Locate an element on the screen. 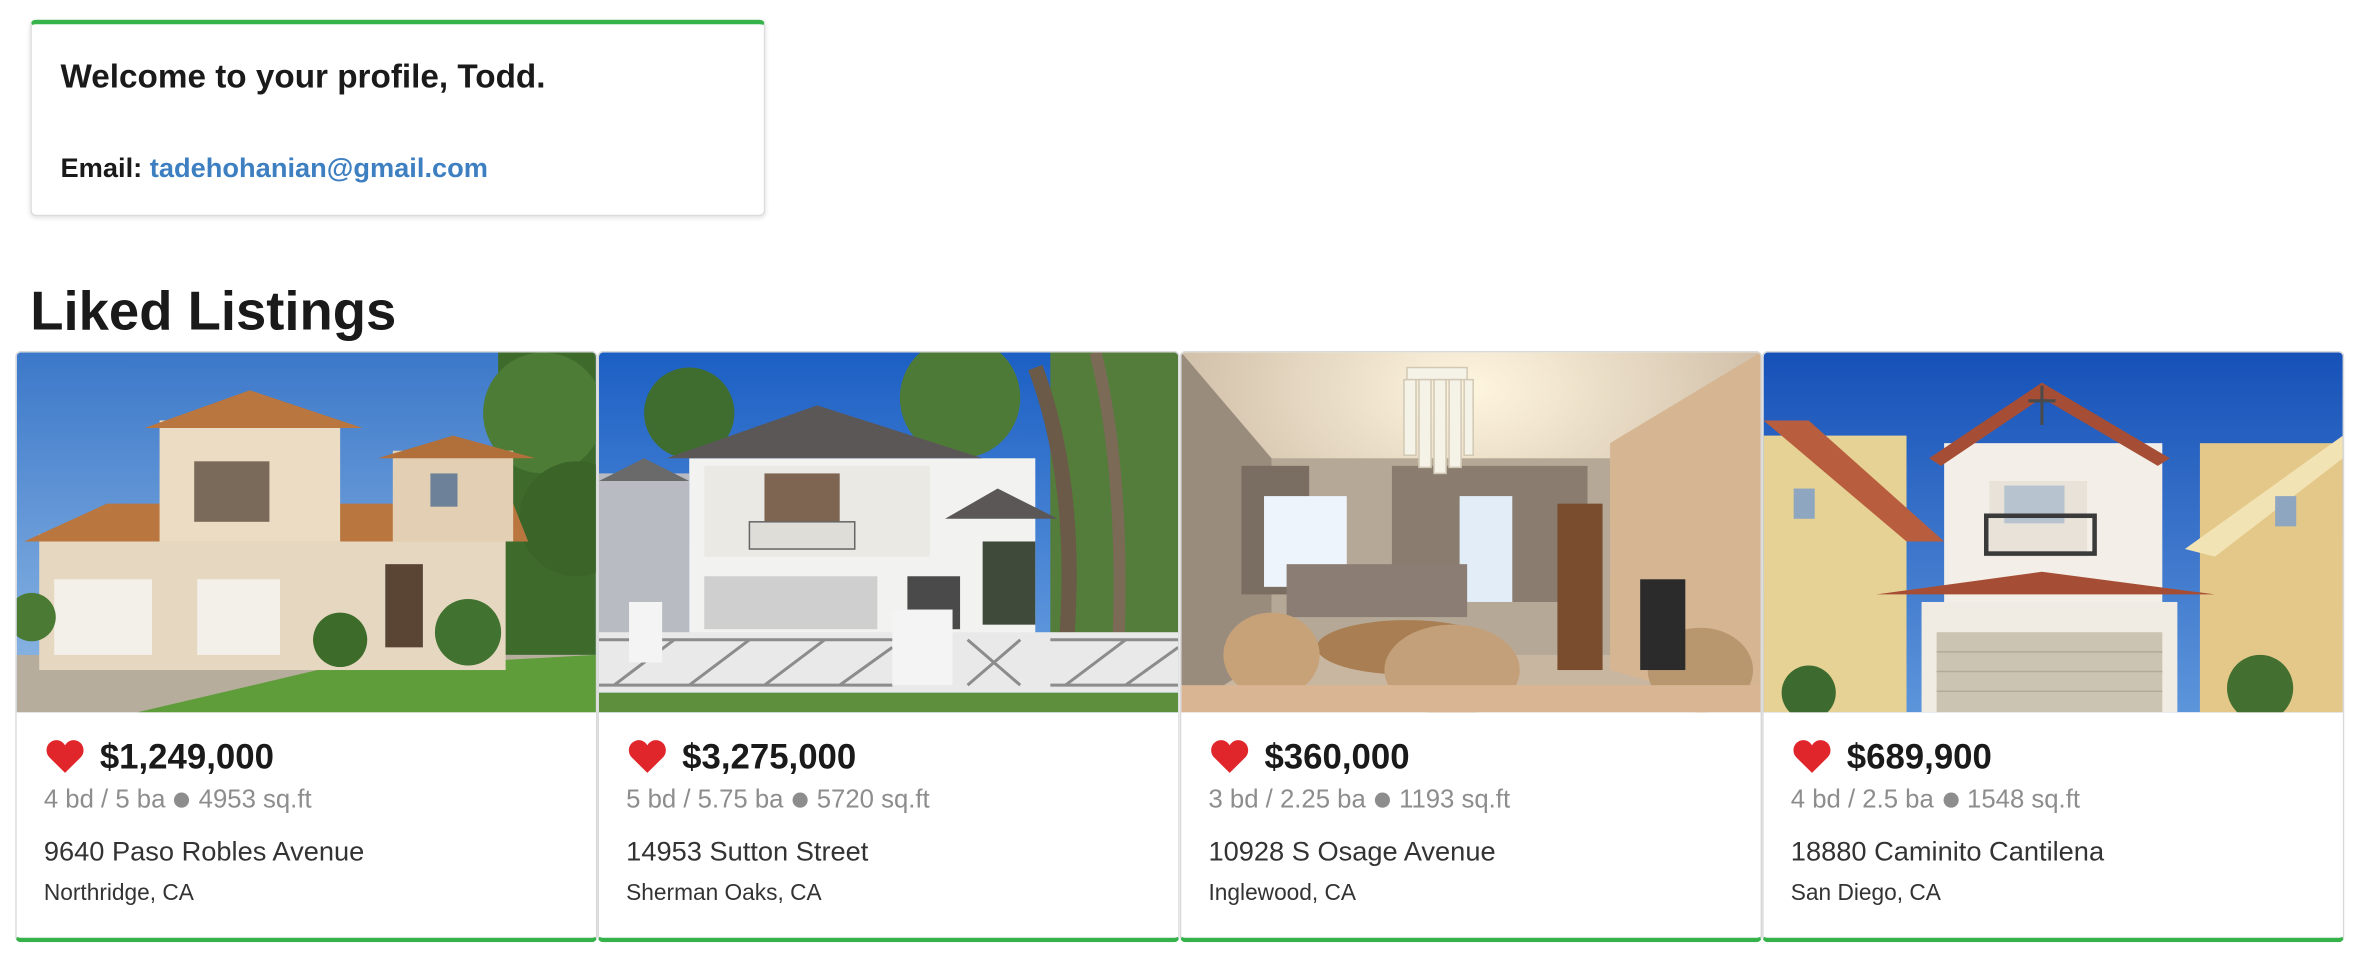  listing-city: San Diego, CA is located at coordinates (1865, 893).